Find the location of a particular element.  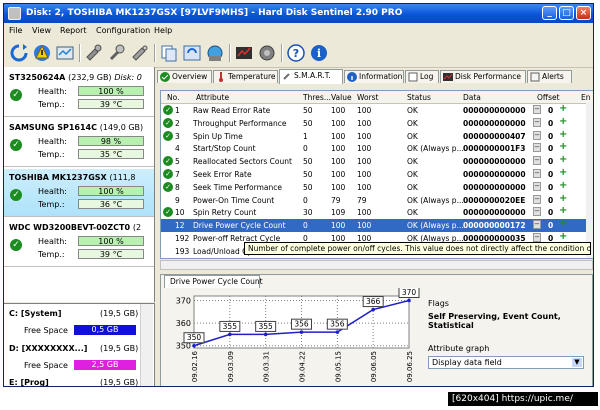

col-worst: Worst is located at coordinates (368, 97).